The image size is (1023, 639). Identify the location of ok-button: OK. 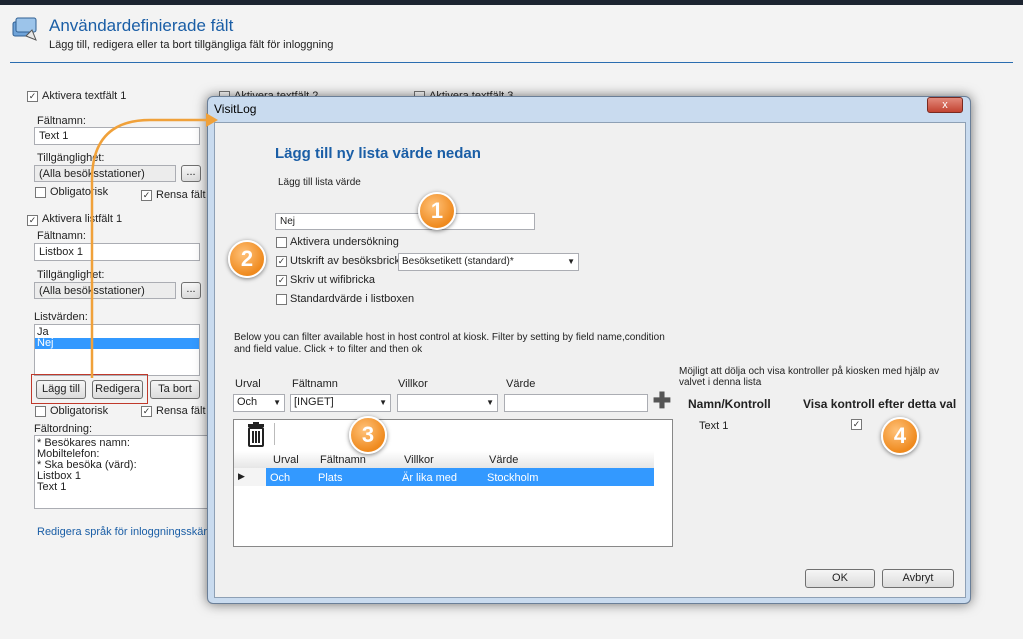
(840, 578).